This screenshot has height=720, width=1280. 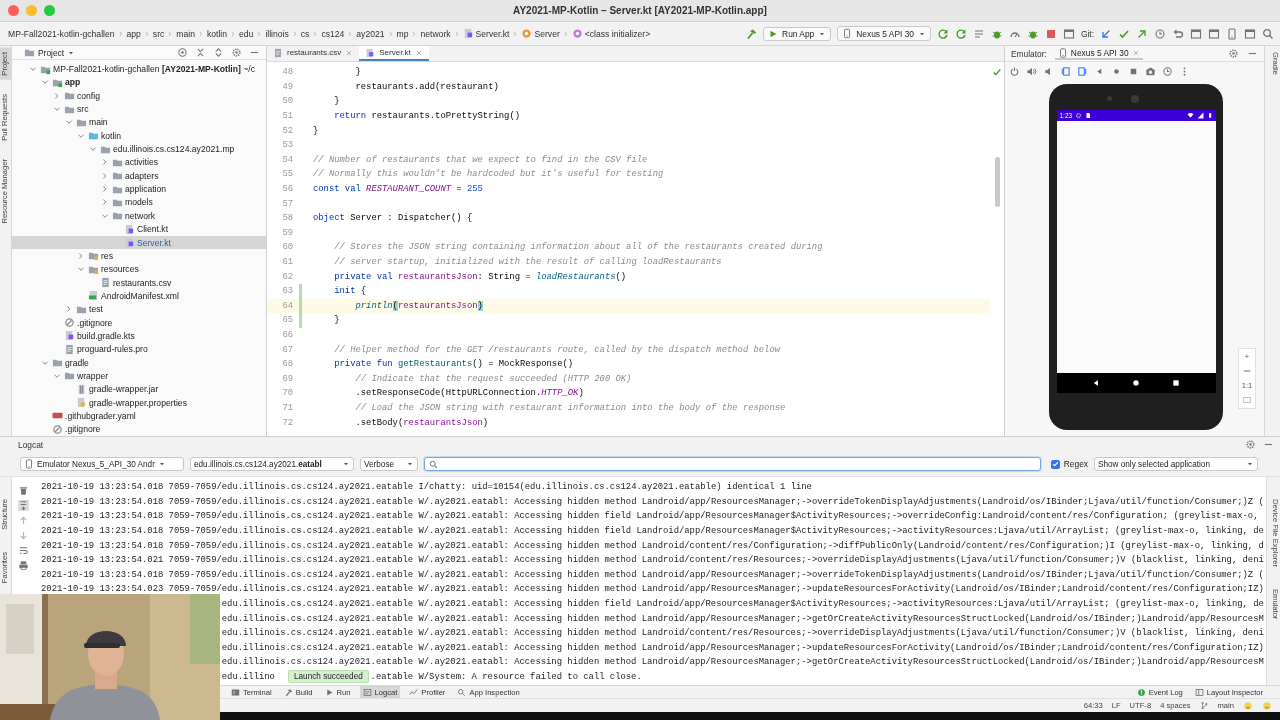 I want to click on breadcrumb: illinois, so click(x=277, y=33).